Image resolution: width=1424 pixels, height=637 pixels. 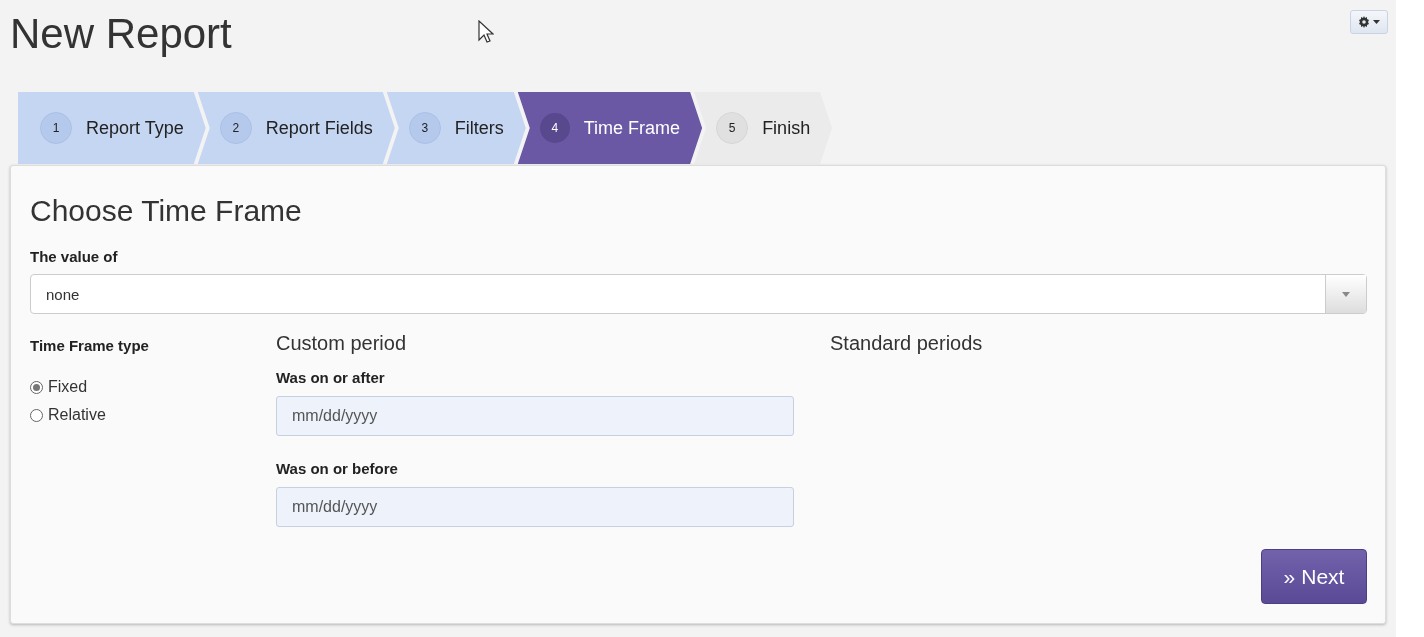 What do you see at coordinates (456, 128) in the screenshot?
I see `wizard-step: 3 Filters` at bounding box center [456, 128].